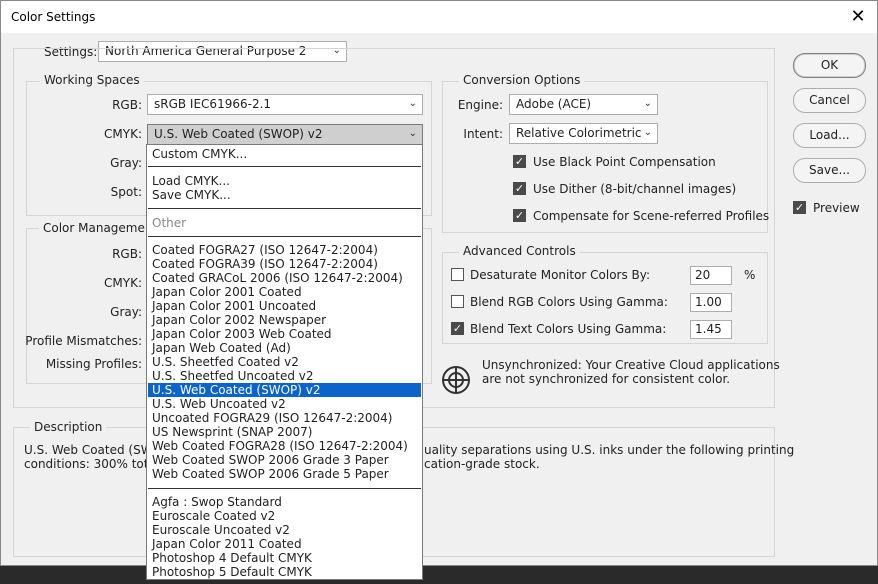 This screenshot has width=878, height=584. Describe the element at coordinates (123, 283) in the screenshot. I see `cm-cmyk-label: CMYK:` at that location.